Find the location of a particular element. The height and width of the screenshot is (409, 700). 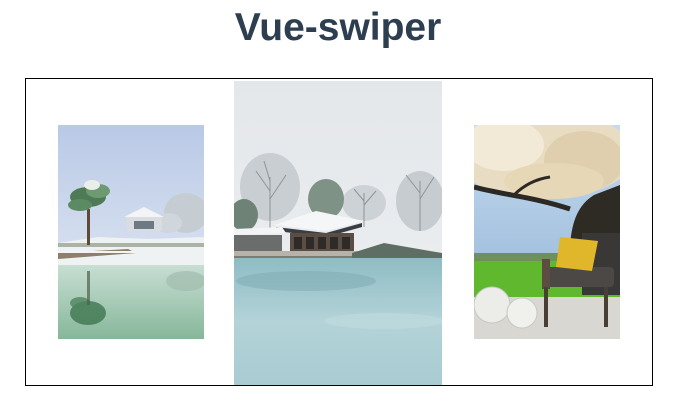

carousel-slide-next is located at coordinates (547, 232).